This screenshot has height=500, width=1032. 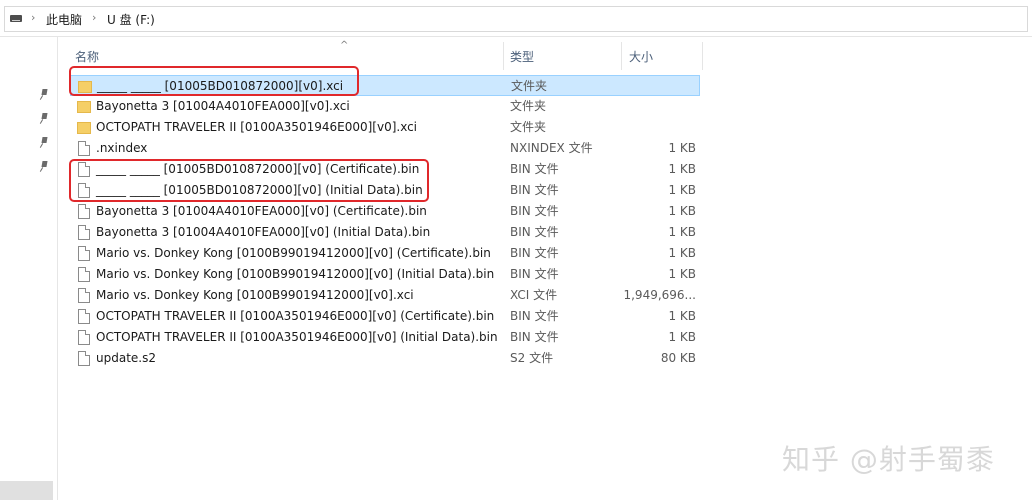 I want to click on address-bar: › 此电脑 › U 盘 (F:), so click(x=516, y=18).